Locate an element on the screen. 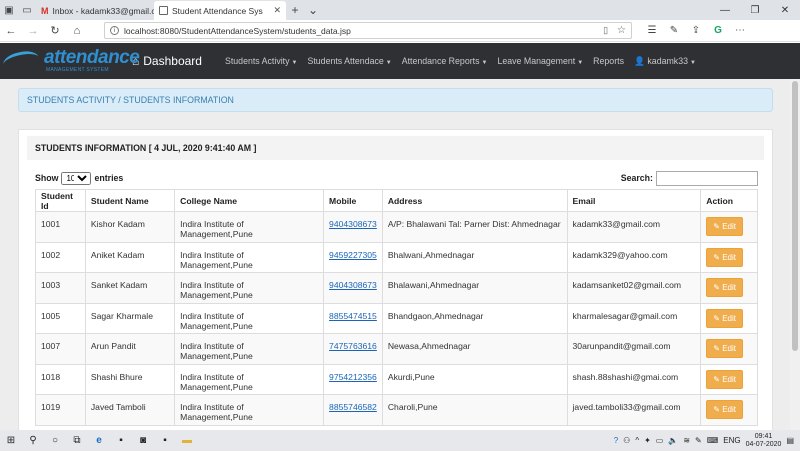 The height and width of the screenshot is (451, 800). address-cell: Bhalawani,Ahmednagar is located at coordinates (474, 288).